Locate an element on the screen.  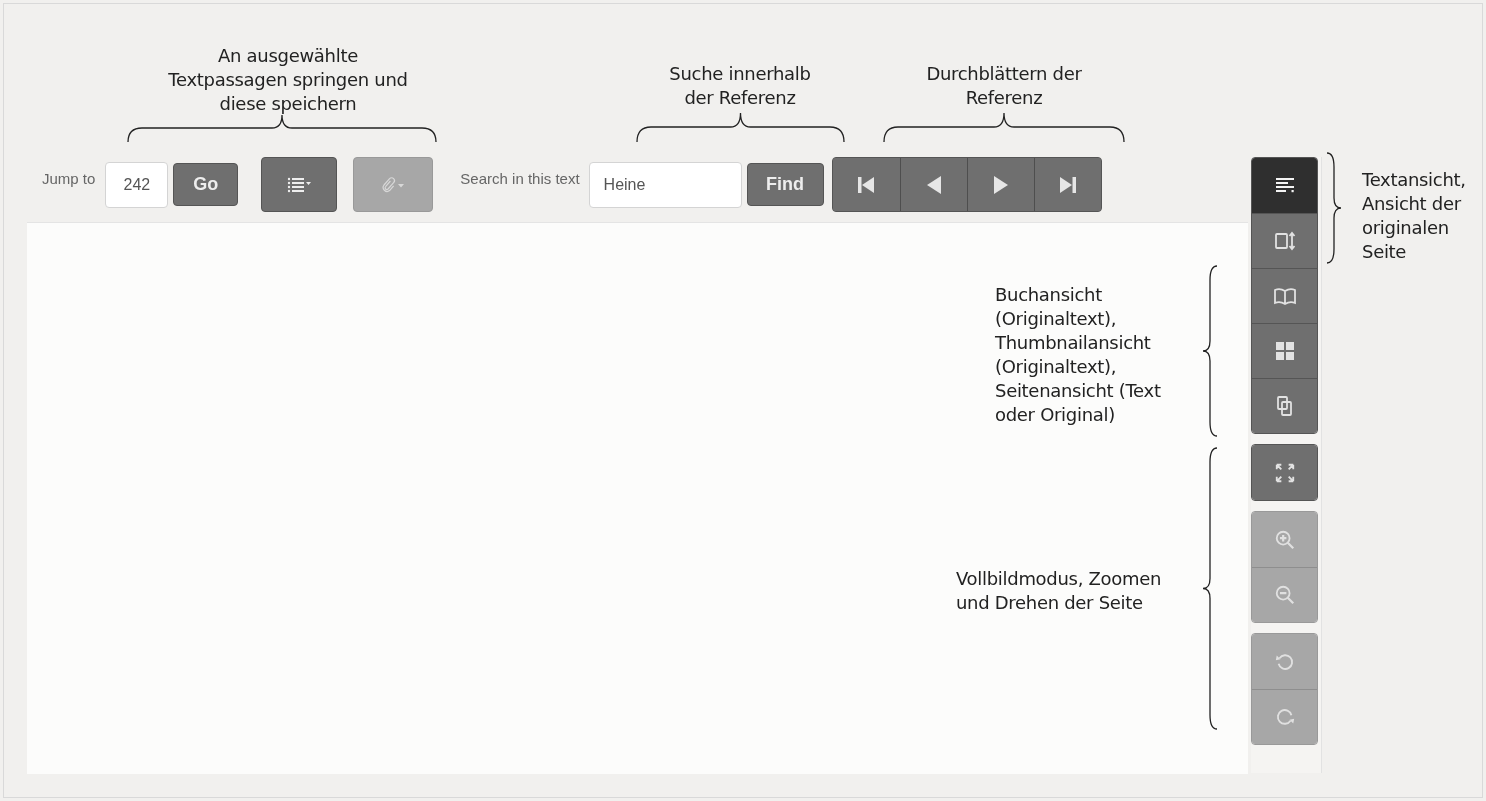
find-button: Find is located at coordinates (785, 184).